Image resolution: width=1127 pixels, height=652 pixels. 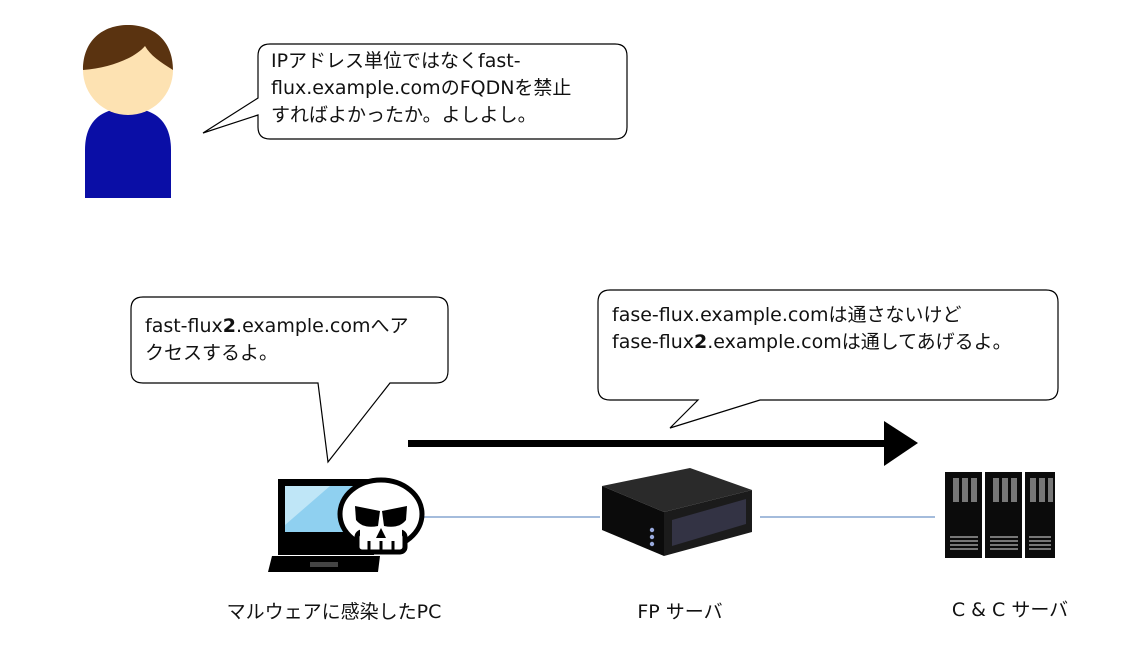 I want to click on skull-icon, so click(x=381, y=516).